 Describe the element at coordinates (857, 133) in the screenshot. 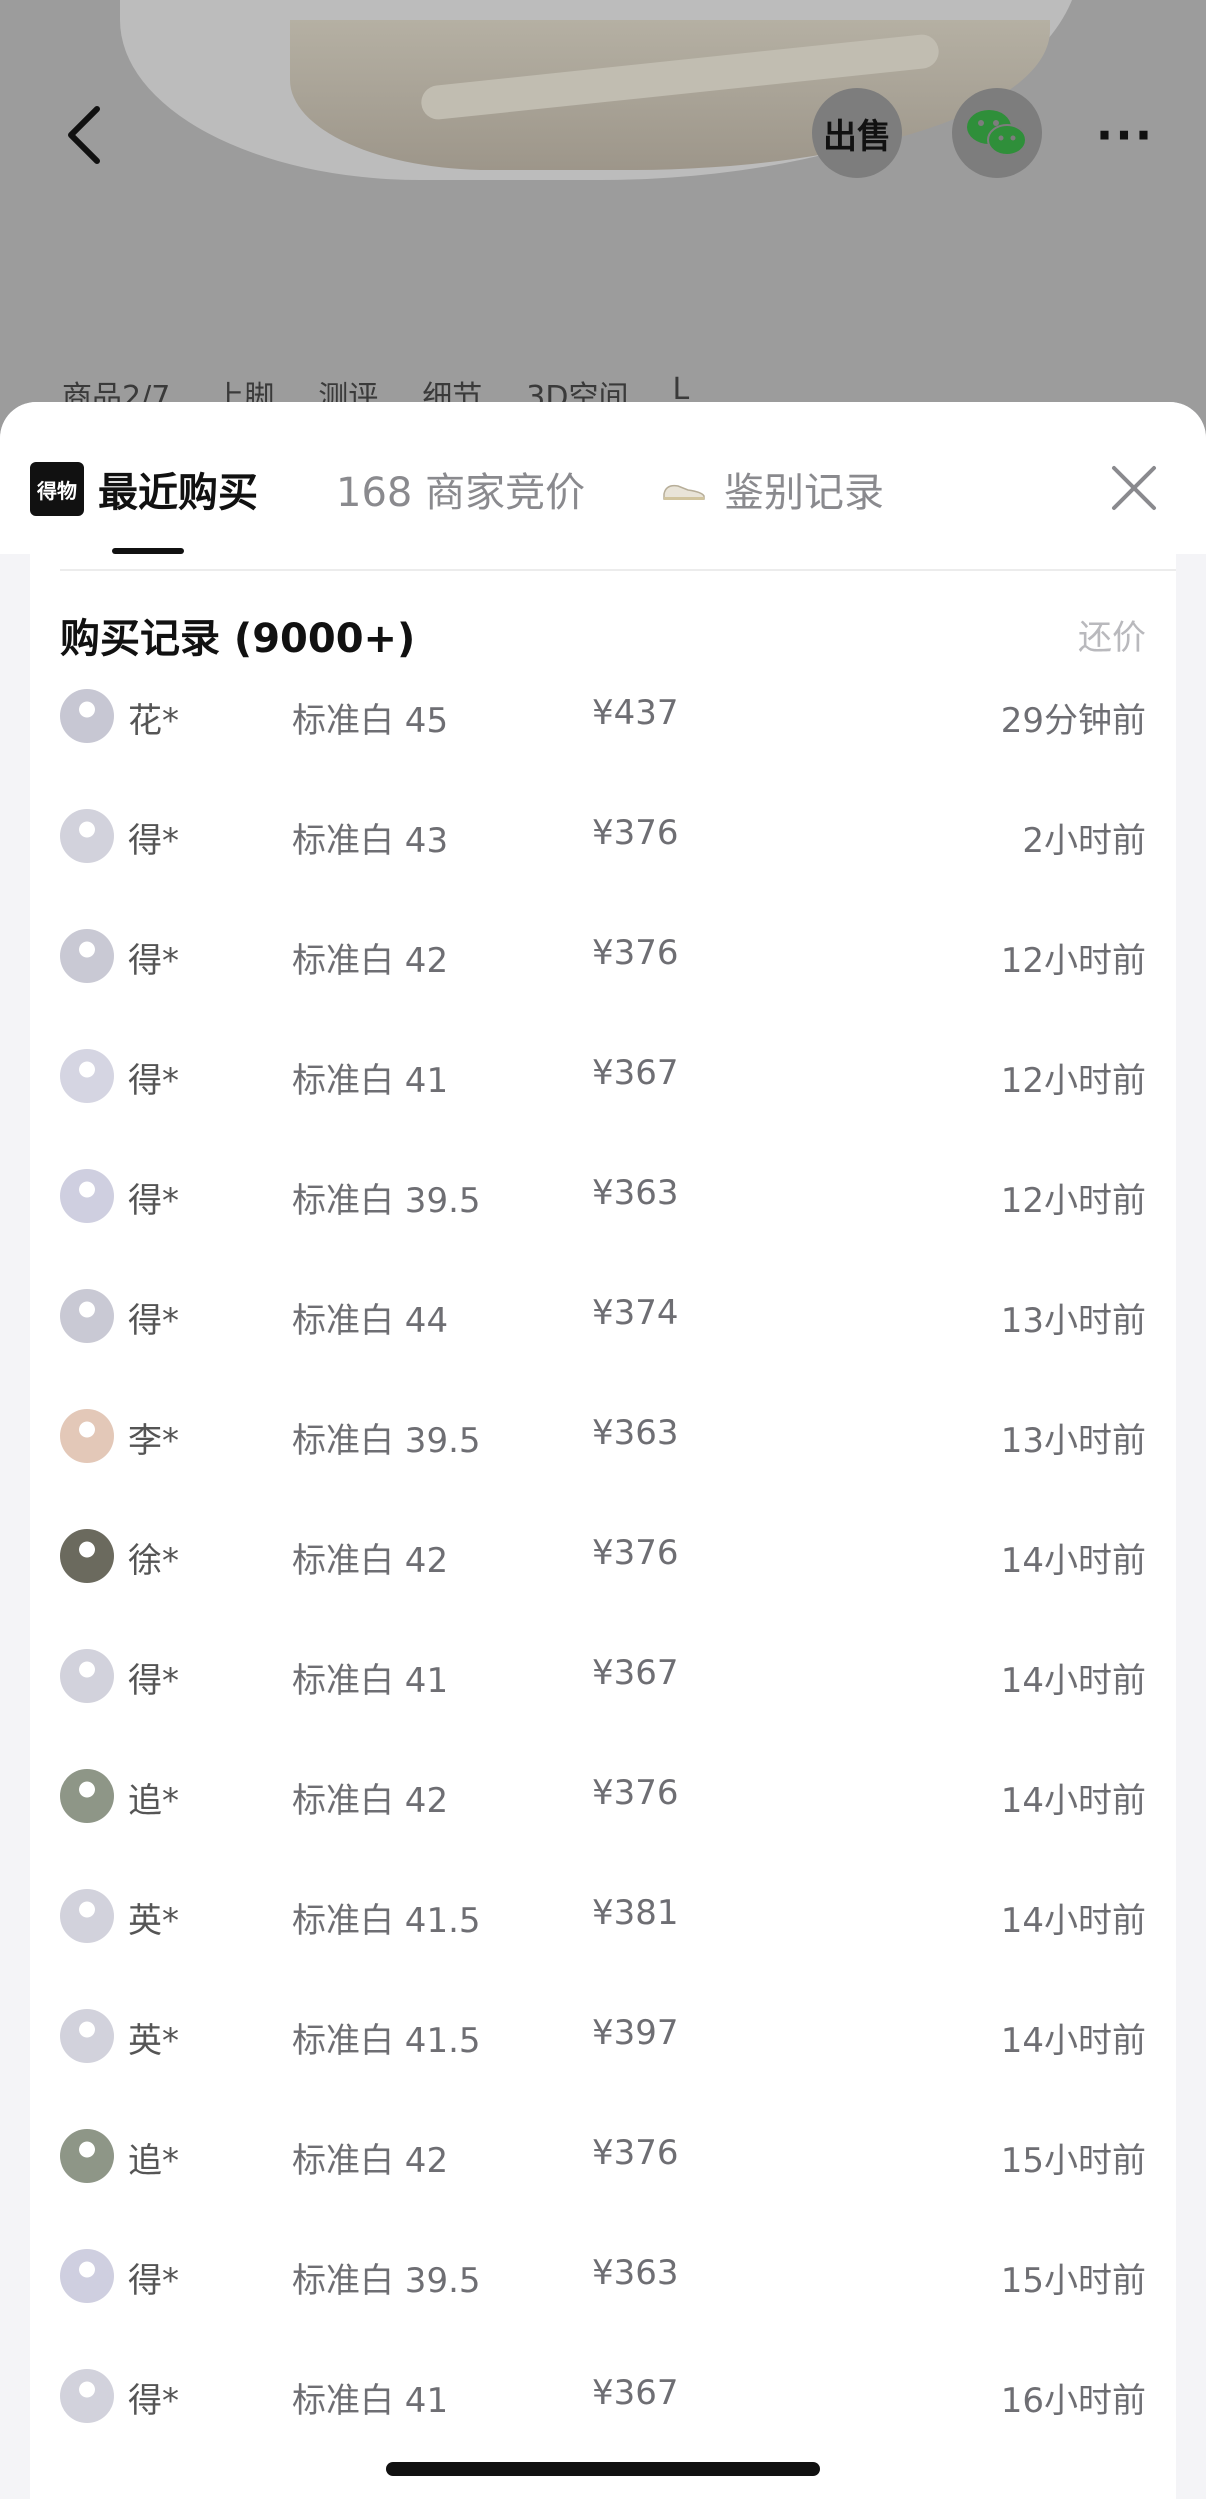

I see `sell-button: 出售` at that location.